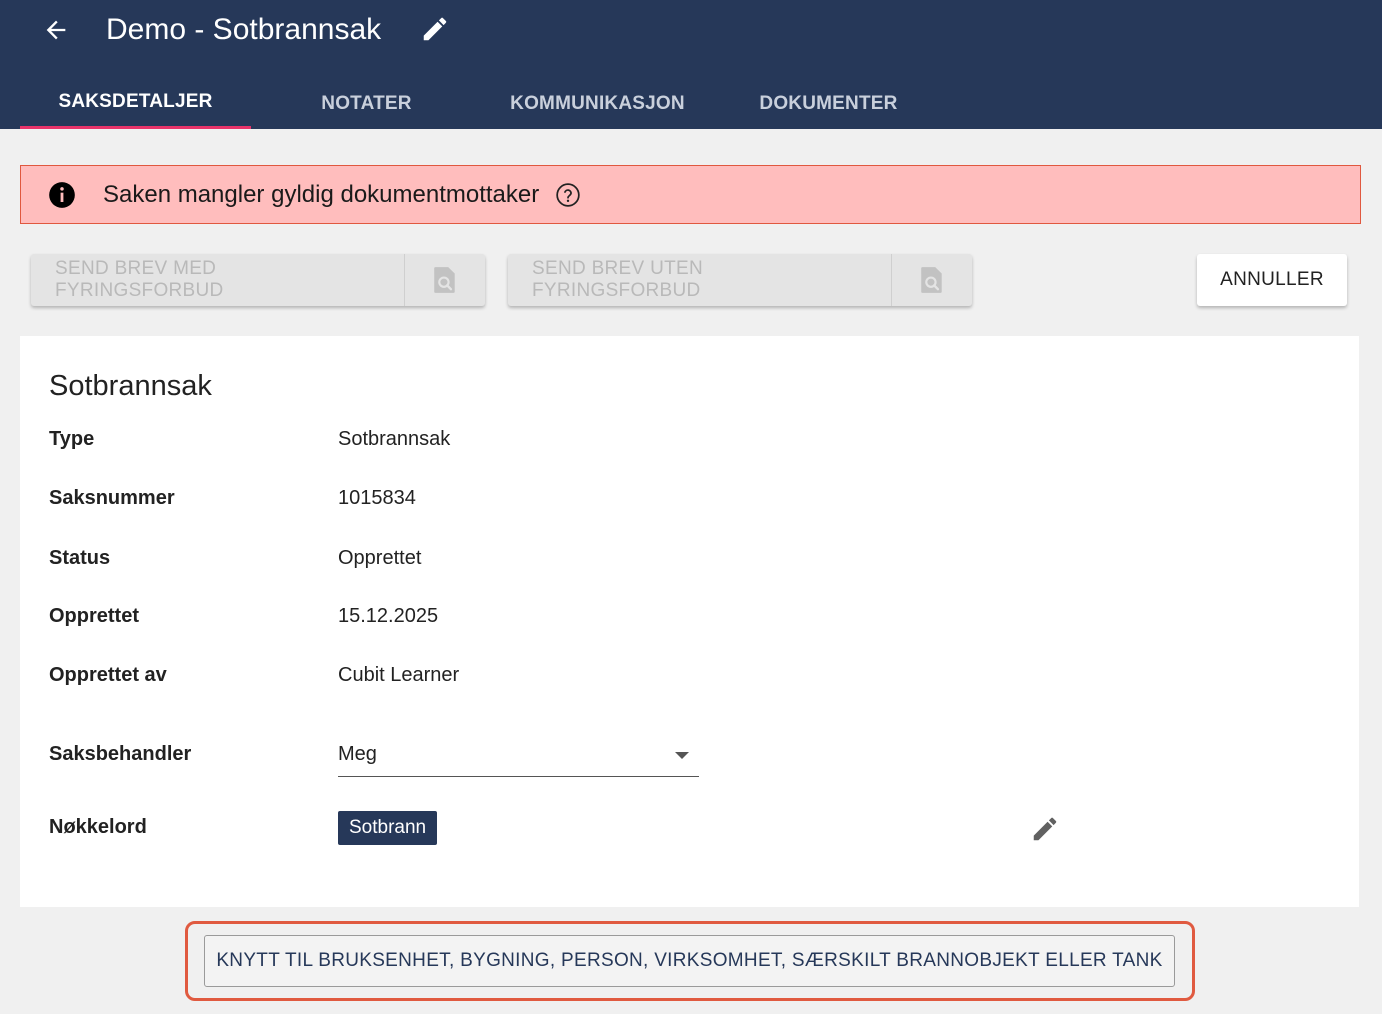 The image size is (1382, 1014). I want to click on send-with-ban-split-button: SEND BREV MED FYRINGSFORBUD, so click(258, 280).